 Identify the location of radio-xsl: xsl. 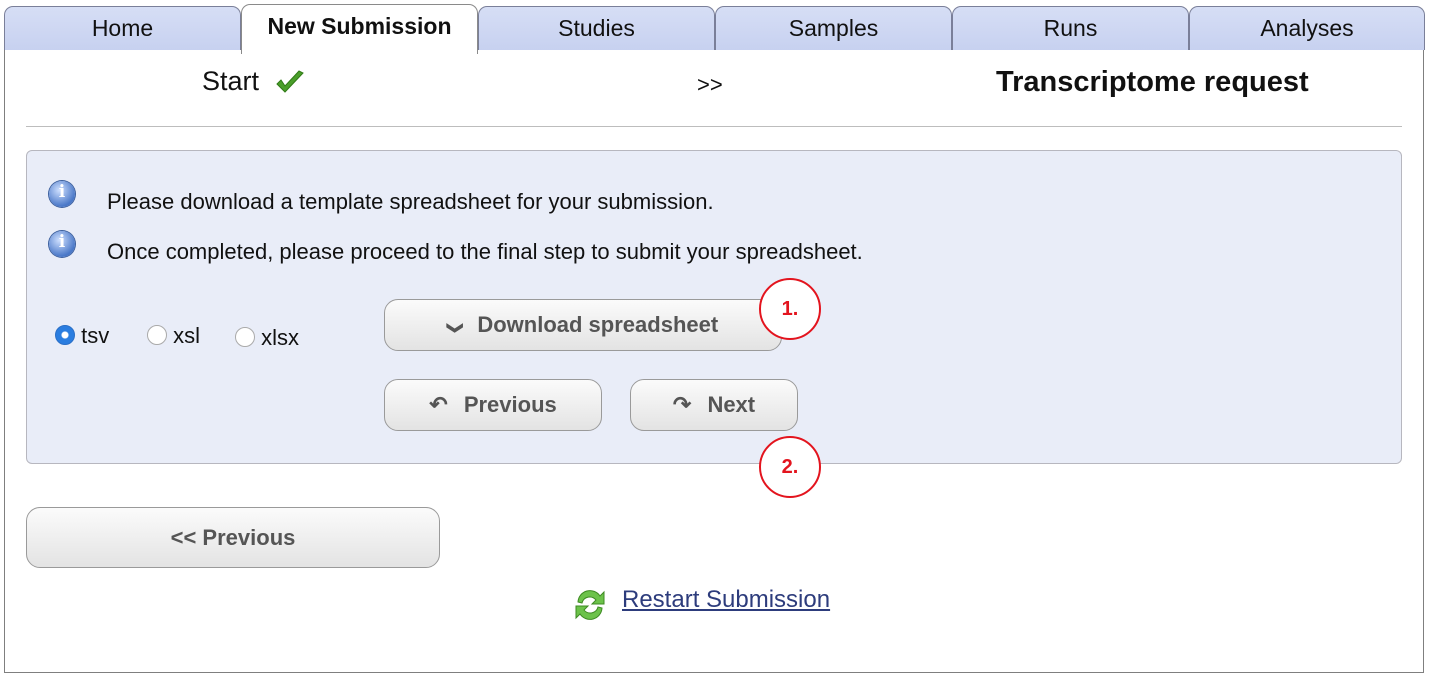
(173, 336).